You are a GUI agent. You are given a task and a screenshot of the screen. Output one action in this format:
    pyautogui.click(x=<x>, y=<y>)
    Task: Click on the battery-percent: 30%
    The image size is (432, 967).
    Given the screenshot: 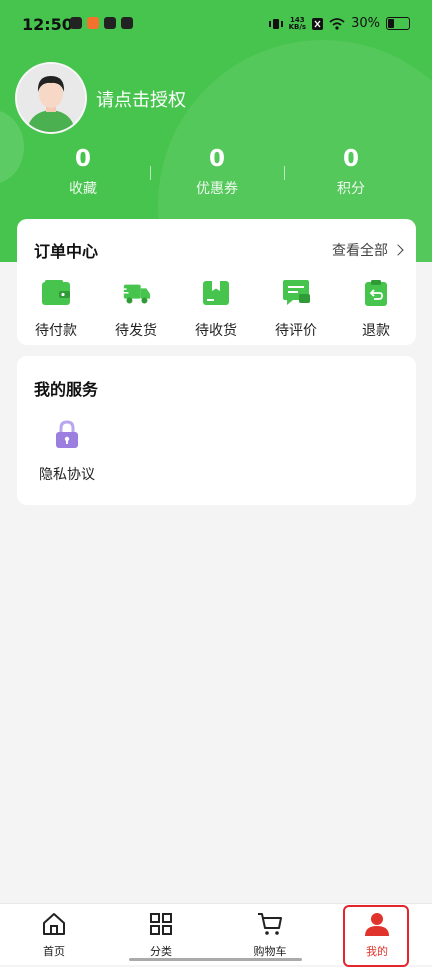 What is the action you would take?
    pyautogui.click(x=365, y=23)
    